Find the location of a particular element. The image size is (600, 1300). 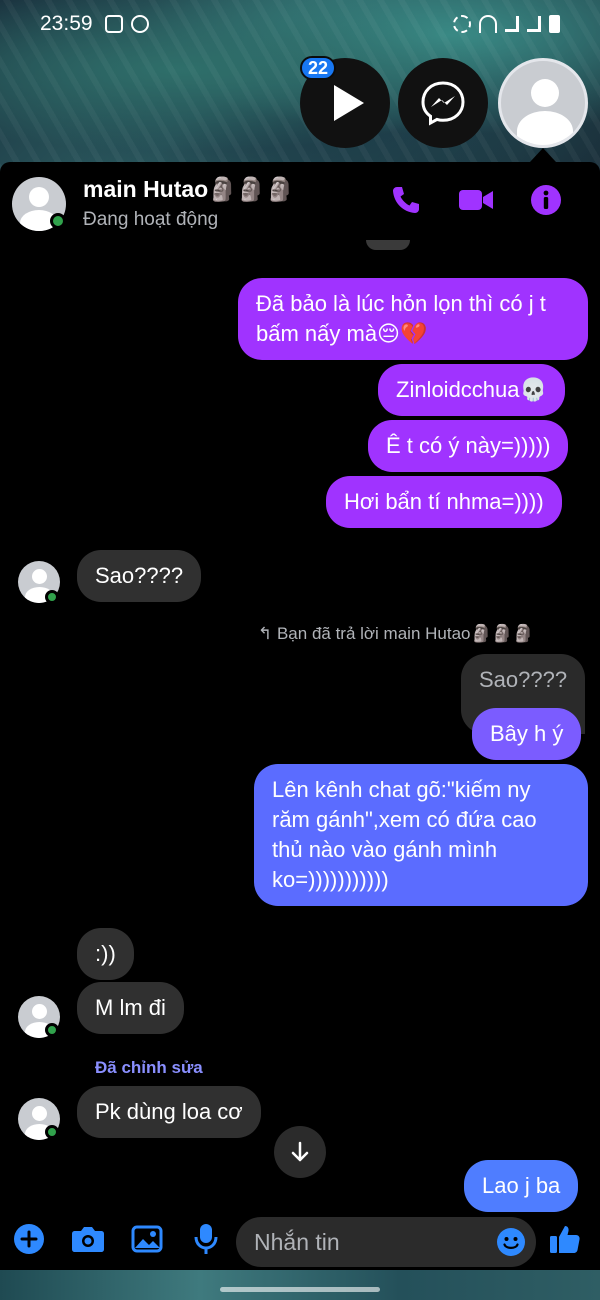

arrow-down-icon is located at coordinates (300, 1151).